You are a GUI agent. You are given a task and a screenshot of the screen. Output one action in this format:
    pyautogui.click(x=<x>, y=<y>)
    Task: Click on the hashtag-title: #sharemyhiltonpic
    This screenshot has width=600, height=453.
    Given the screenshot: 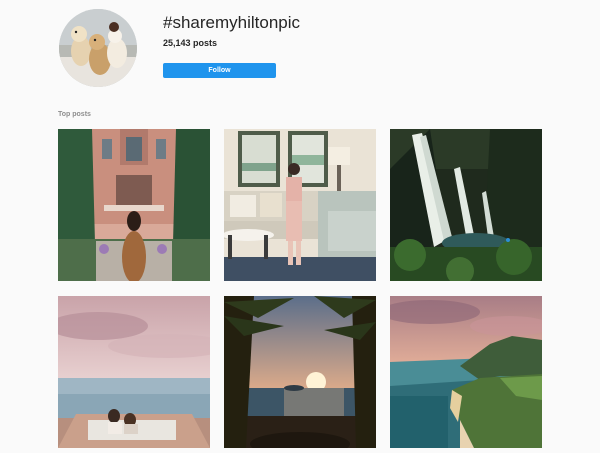 What is the action you would take?
    pyautogui.click(x=232, y=22)
    